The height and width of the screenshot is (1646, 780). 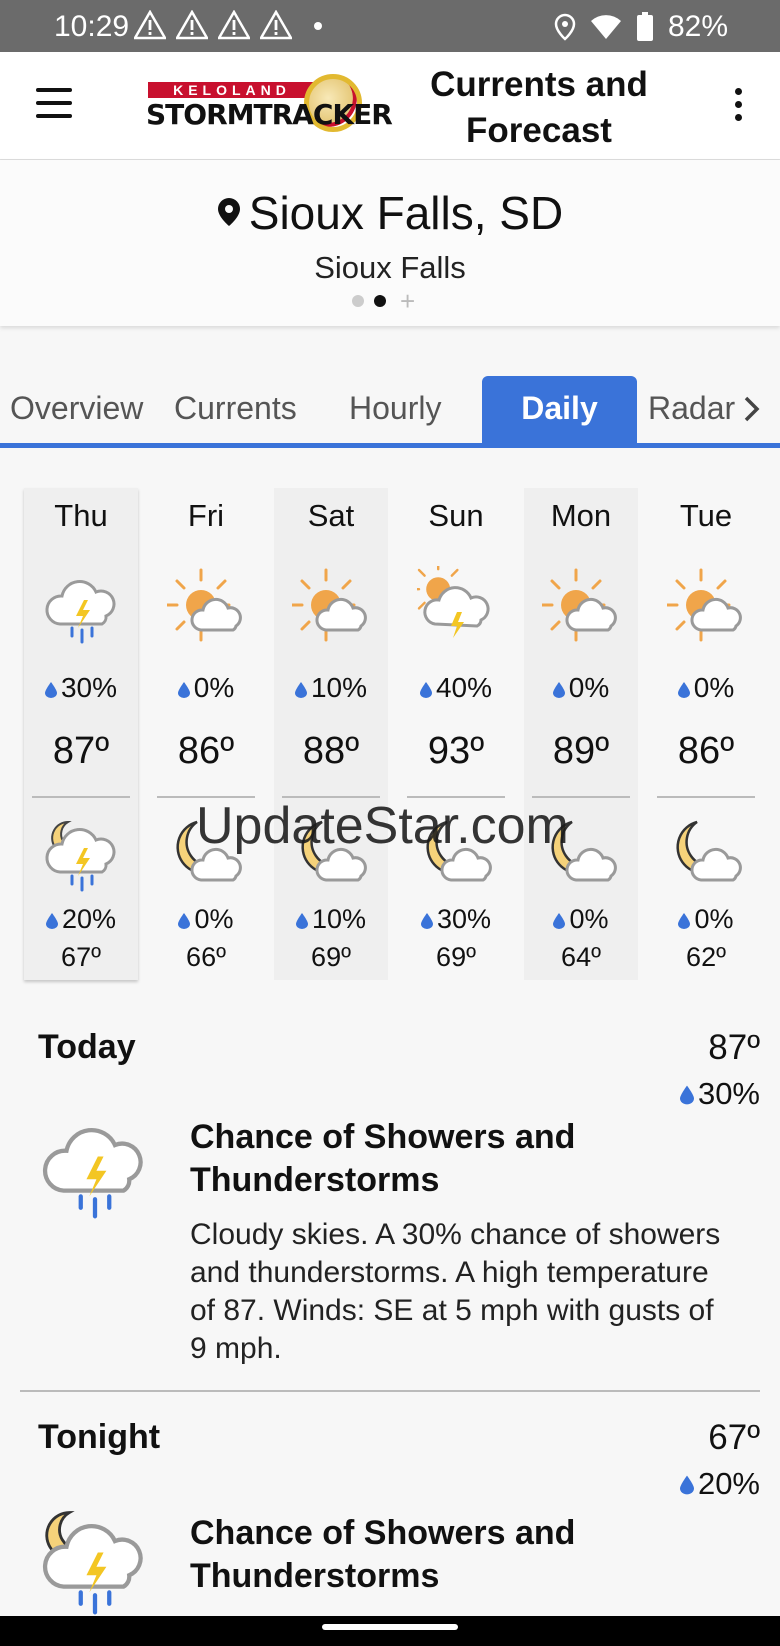 What do you see at coordinates (581, 957) in the screenshot?
I see `night-low: 64º` at bounding box center [581, 957].